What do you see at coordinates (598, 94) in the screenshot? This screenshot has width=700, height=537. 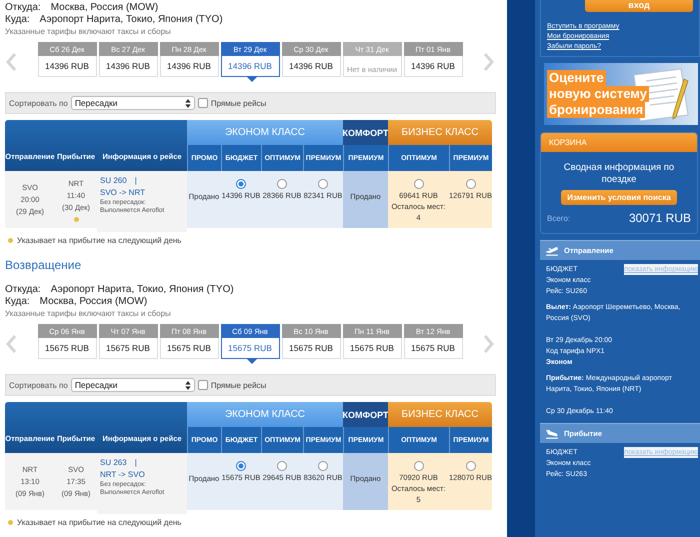 I see `banner-text: новую систему` at bounding box center [598, 94].